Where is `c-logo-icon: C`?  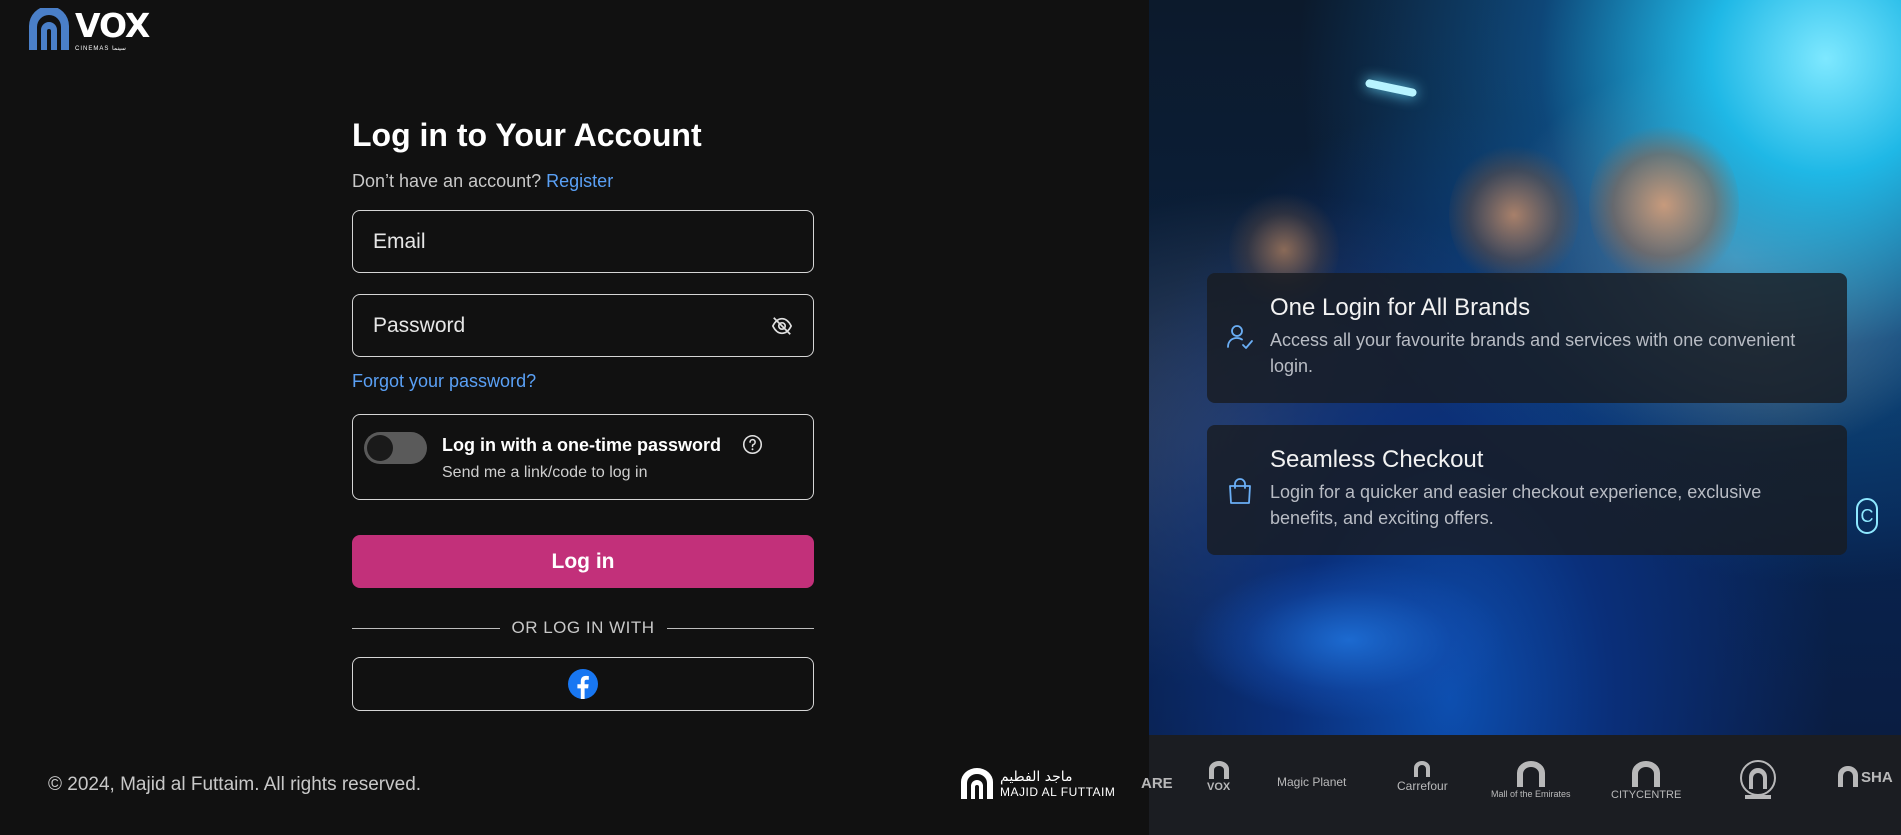 c-logo-icon: C is located at coordinates (1867, 516).